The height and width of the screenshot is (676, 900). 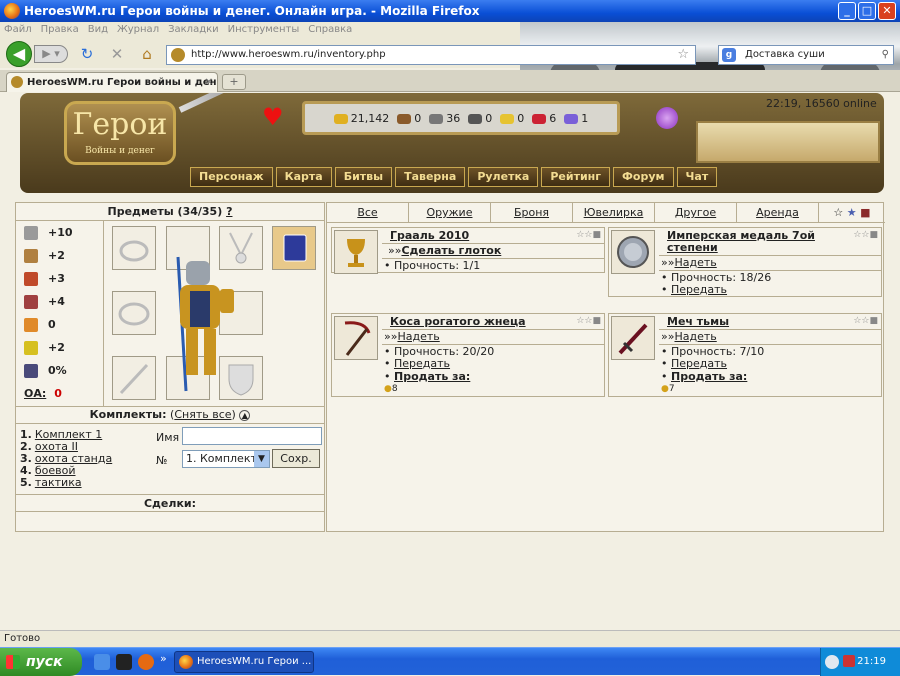 What do you see at coordinates (245, 415) in the screenshot?
I see `collapse-icon: ▲` at bounding box center [245, 415].